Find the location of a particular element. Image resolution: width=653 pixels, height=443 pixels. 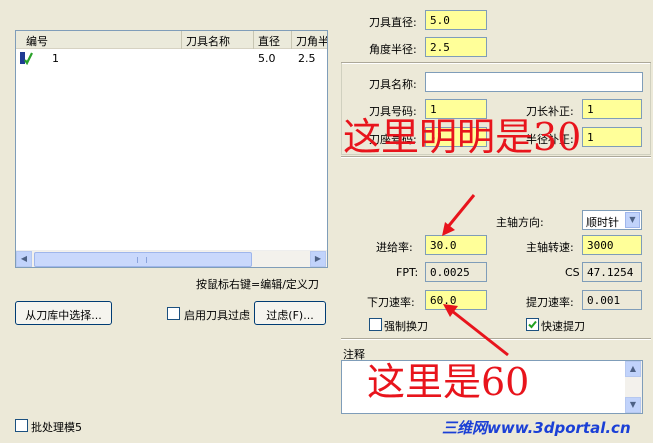

check-icon is located at coordinates (532, 324).